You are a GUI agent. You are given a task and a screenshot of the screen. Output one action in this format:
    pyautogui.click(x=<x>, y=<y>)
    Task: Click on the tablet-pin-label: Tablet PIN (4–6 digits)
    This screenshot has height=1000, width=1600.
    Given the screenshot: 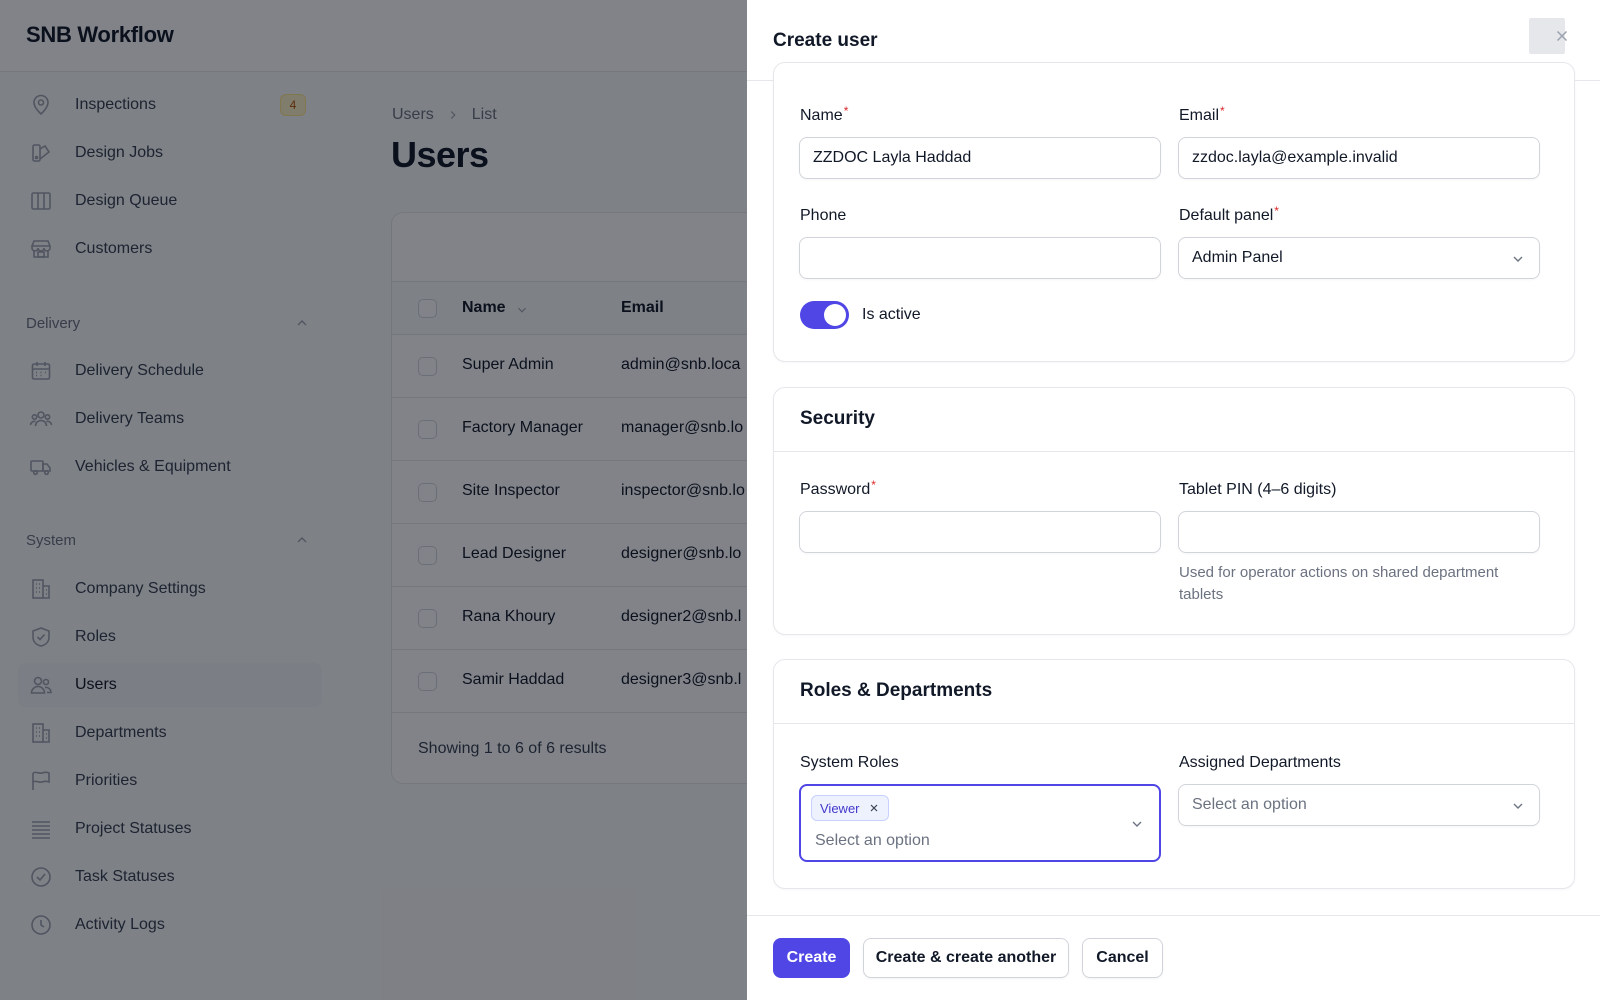 What is the action you would take?
    pyautogui.click(x=1258, y=489)
    